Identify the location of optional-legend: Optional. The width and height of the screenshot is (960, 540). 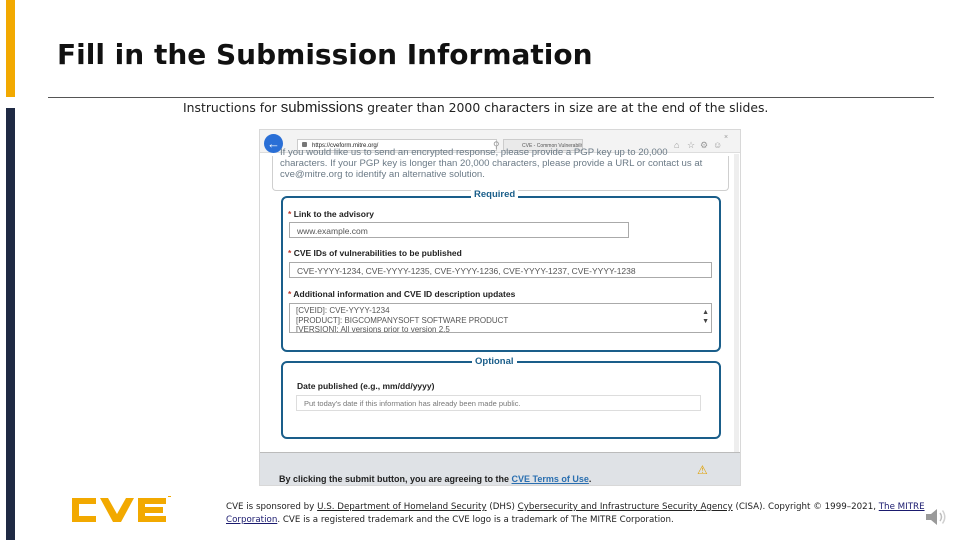
(494, 361).